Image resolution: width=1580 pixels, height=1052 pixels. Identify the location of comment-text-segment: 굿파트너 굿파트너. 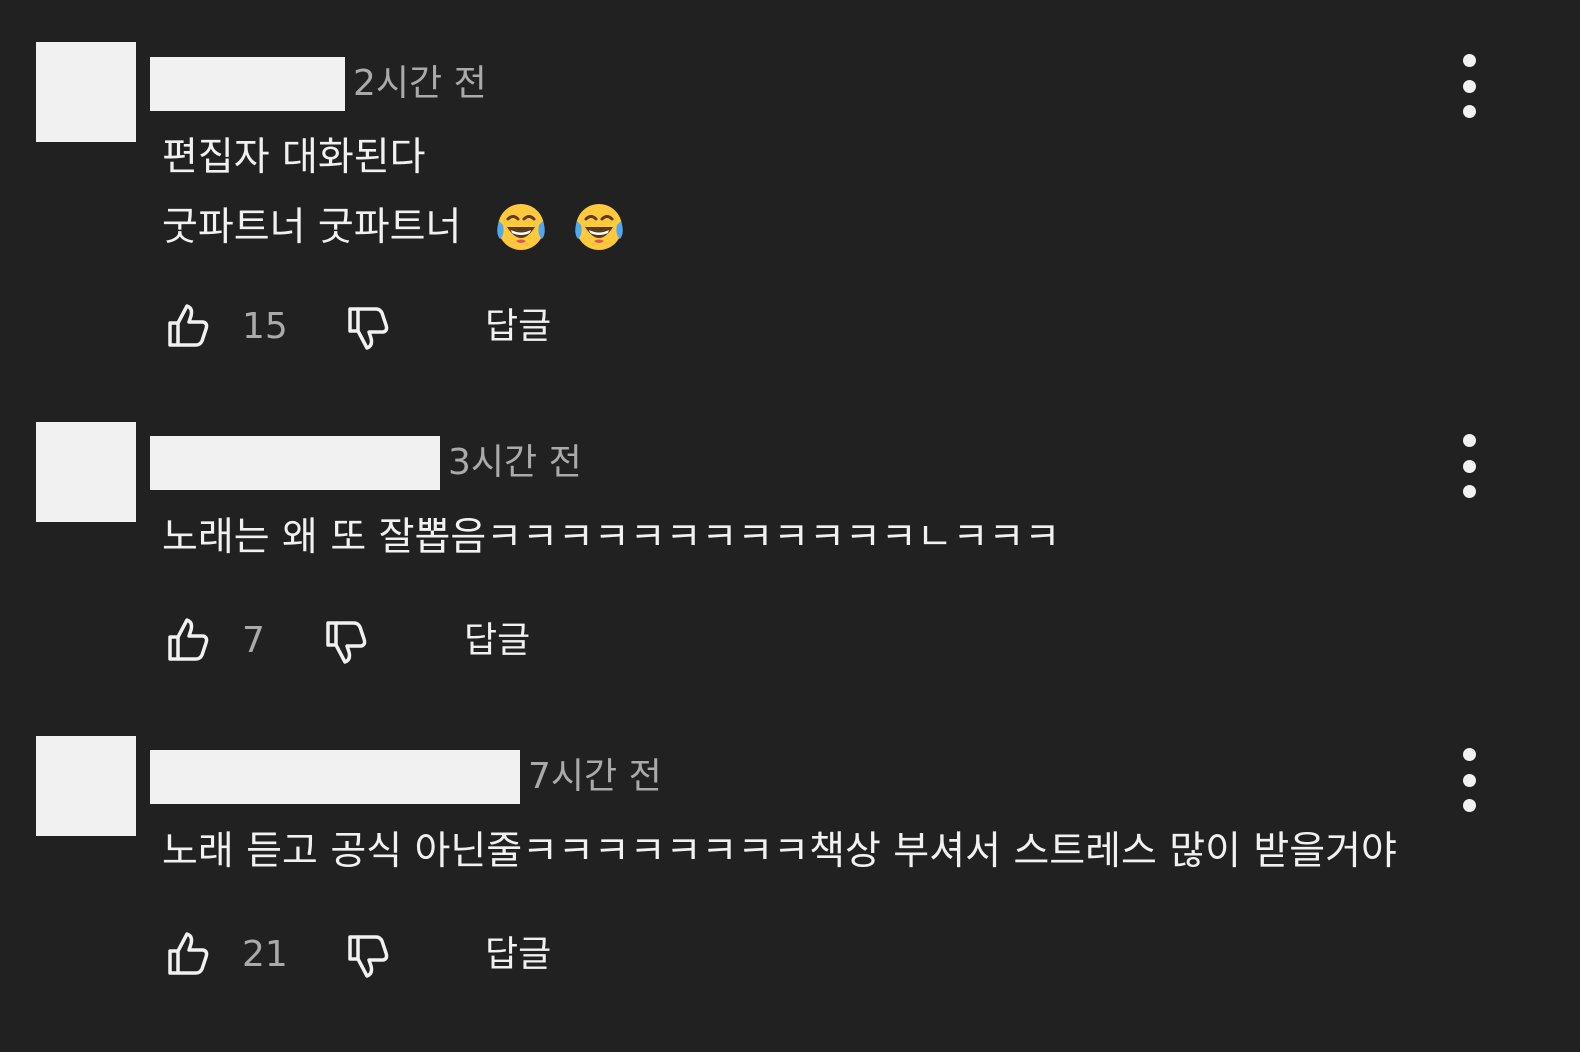
(312, 227).